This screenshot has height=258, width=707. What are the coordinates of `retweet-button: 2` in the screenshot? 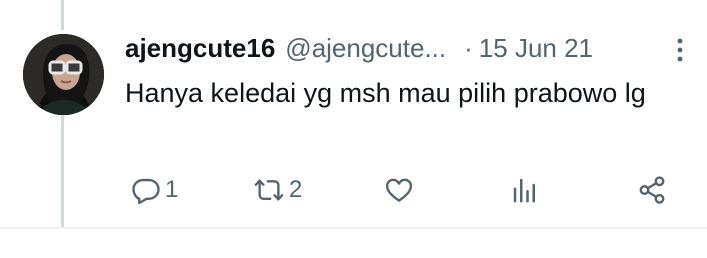 It's located at (277, 190).